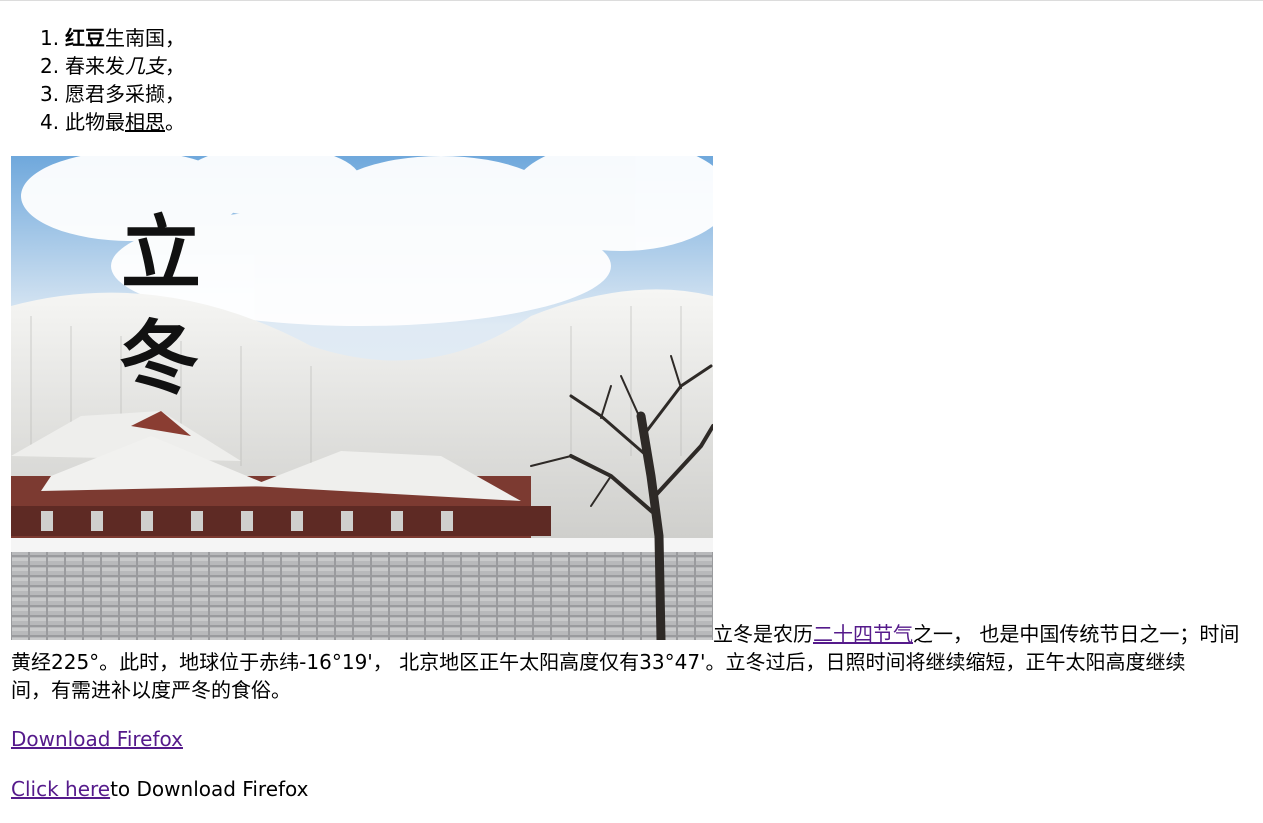  Describe the element at coordinates (637, 634) in the screenshot. I see `paragraph-line-1: 立冬是农历二十四节气之一， 也是中国传统节日之一；时间` at that location.